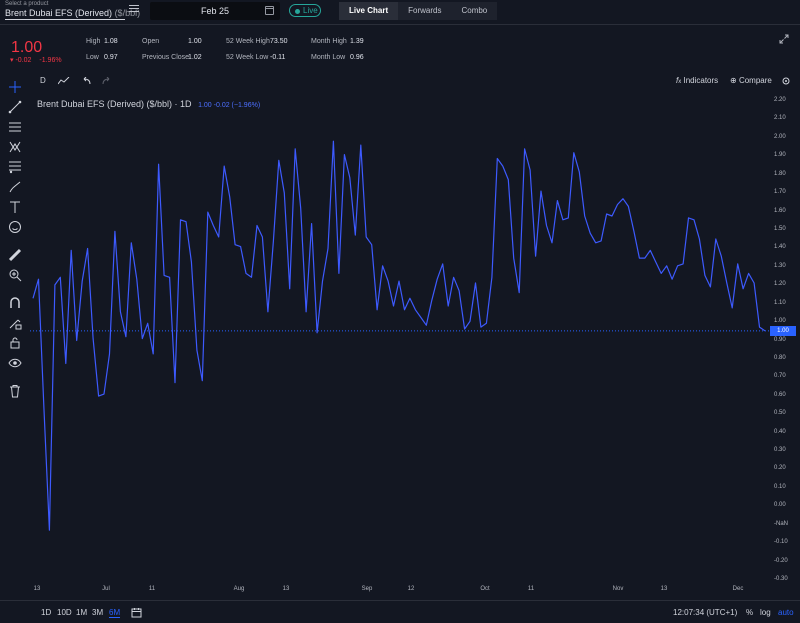  I want to click on y-tick-label: 0.20, so click(780, 468).